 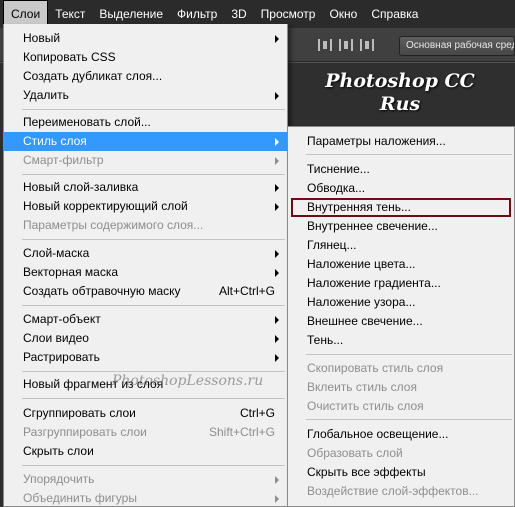 I want to click on menu-item-ungroup-layers: Разгруппировать слои Shift+Ctrl+G, so click(x=145, y=432).